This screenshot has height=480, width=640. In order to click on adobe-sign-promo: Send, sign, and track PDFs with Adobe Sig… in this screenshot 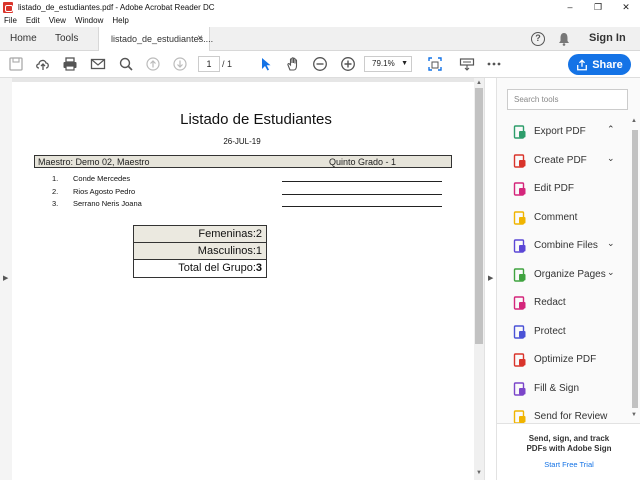, I will do `click(568, 451)`.